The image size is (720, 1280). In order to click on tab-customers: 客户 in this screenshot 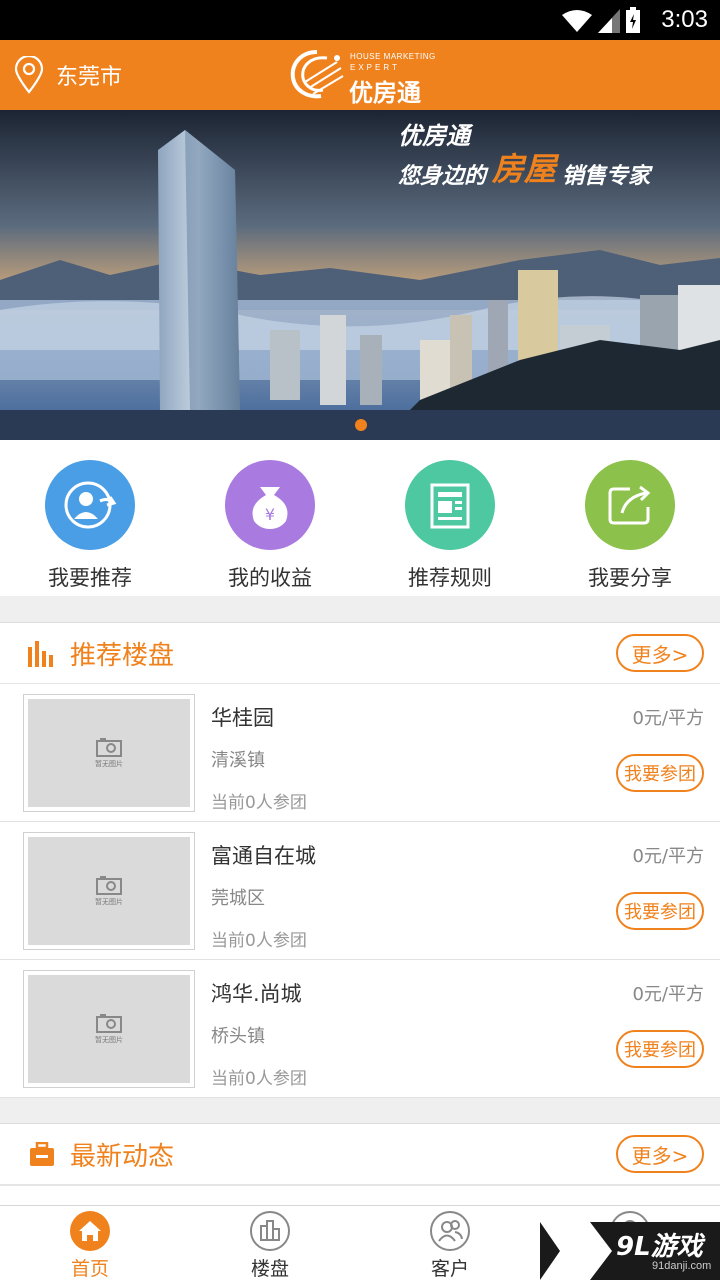, I will do `click(450, 1245)`.